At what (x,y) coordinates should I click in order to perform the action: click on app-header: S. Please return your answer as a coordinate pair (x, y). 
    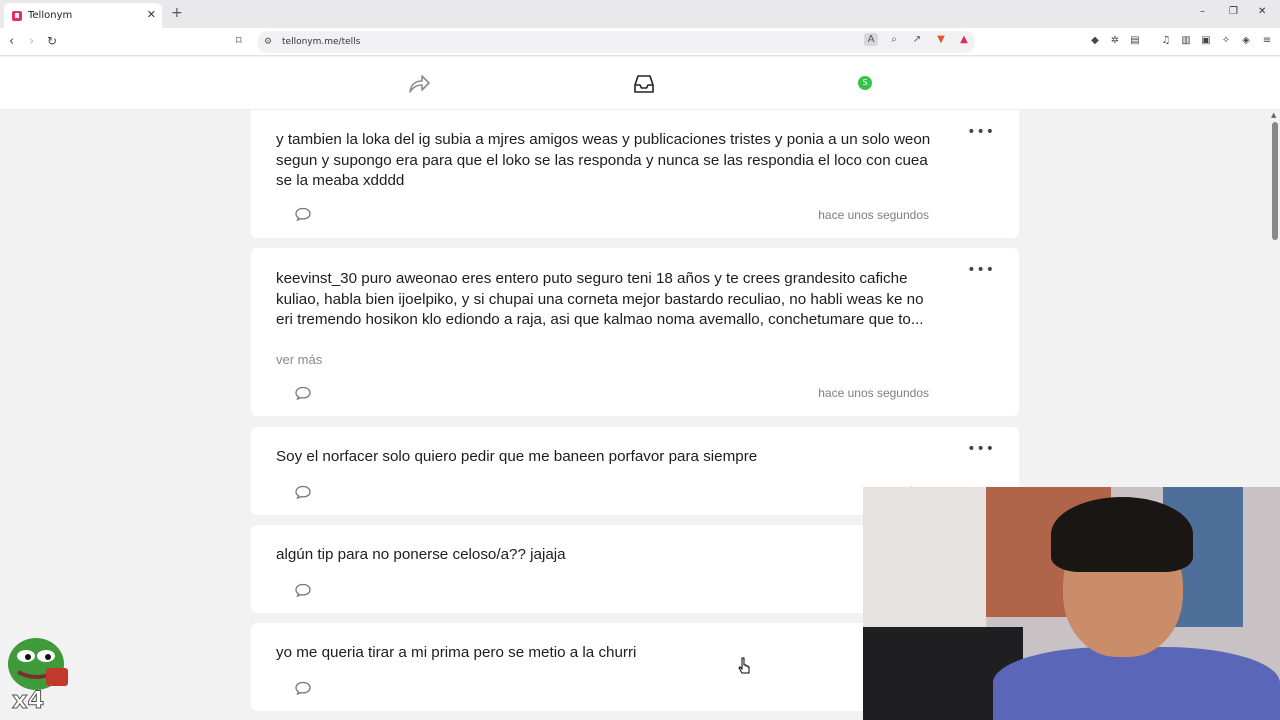
    Looking at the image, I should click on (640, 83).